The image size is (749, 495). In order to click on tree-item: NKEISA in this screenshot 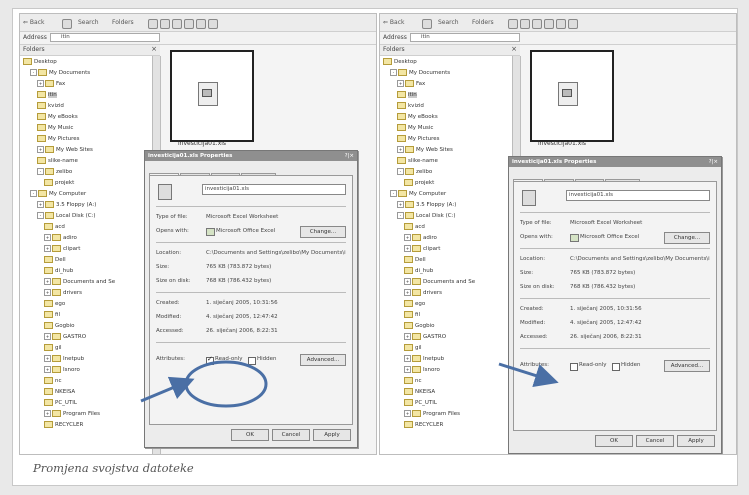, I will do `click(419, 392)`.